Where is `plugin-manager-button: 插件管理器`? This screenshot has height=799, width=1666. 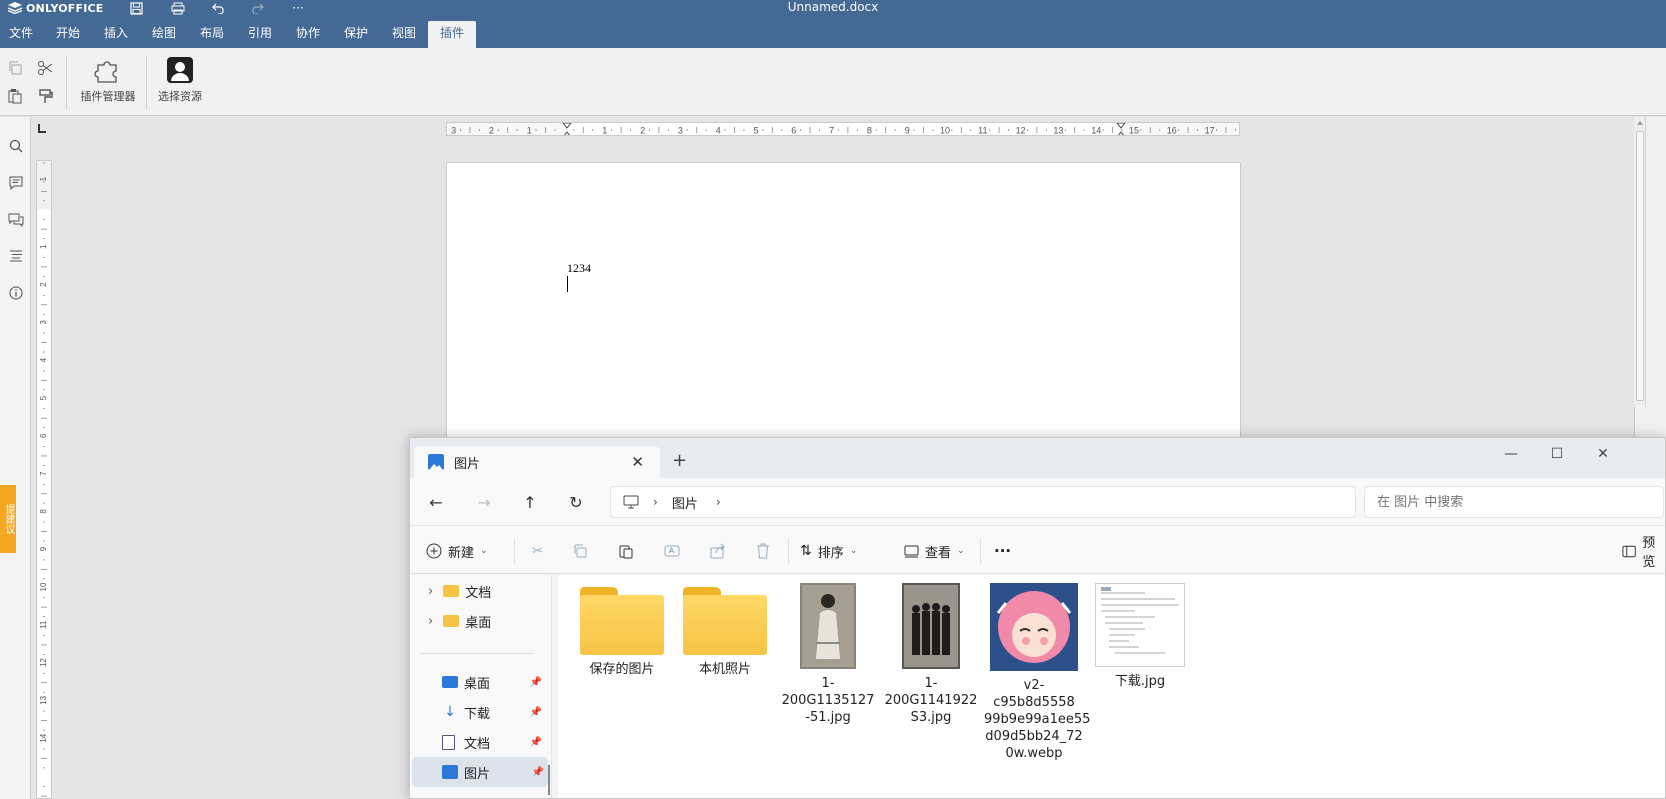 plugin-manager-button: 插件管理器 is located at coordinates (108, 80).